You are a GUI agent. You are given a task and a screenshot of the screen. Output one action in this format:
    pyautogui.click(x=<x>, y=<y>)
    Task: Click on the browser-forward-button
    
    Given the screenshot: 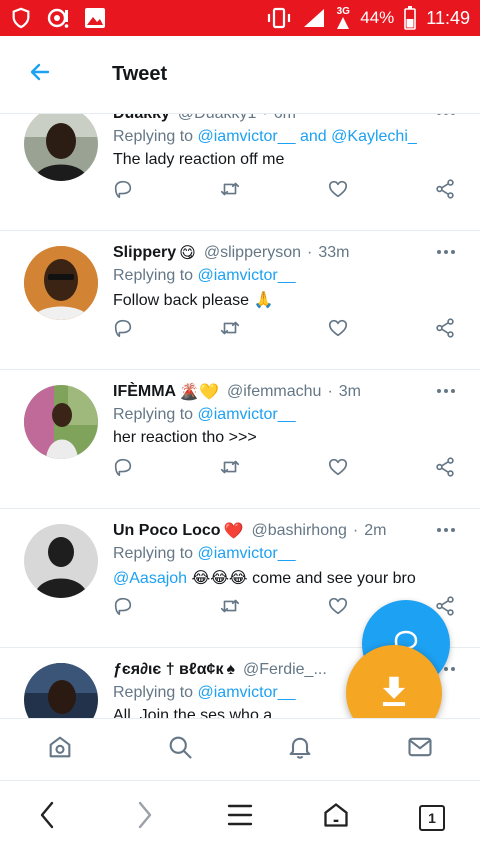 What is the action you would take?
    pyautogui.click(x=144, y=818)
    